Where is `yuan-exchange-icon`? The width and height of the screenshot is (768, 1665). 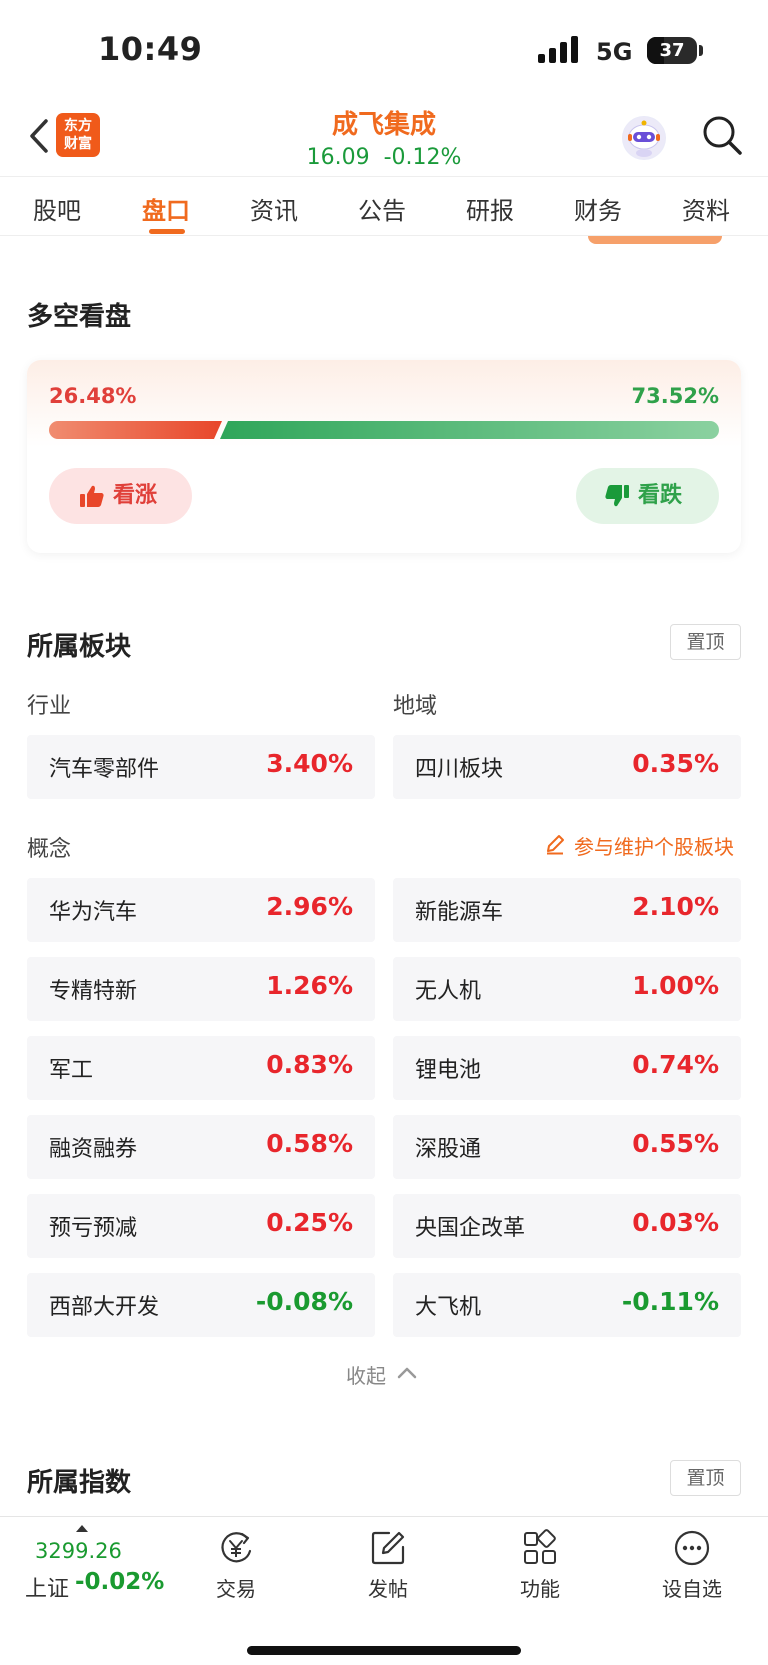 yuan-exchange-icon is located at coordinates (236, 1547).